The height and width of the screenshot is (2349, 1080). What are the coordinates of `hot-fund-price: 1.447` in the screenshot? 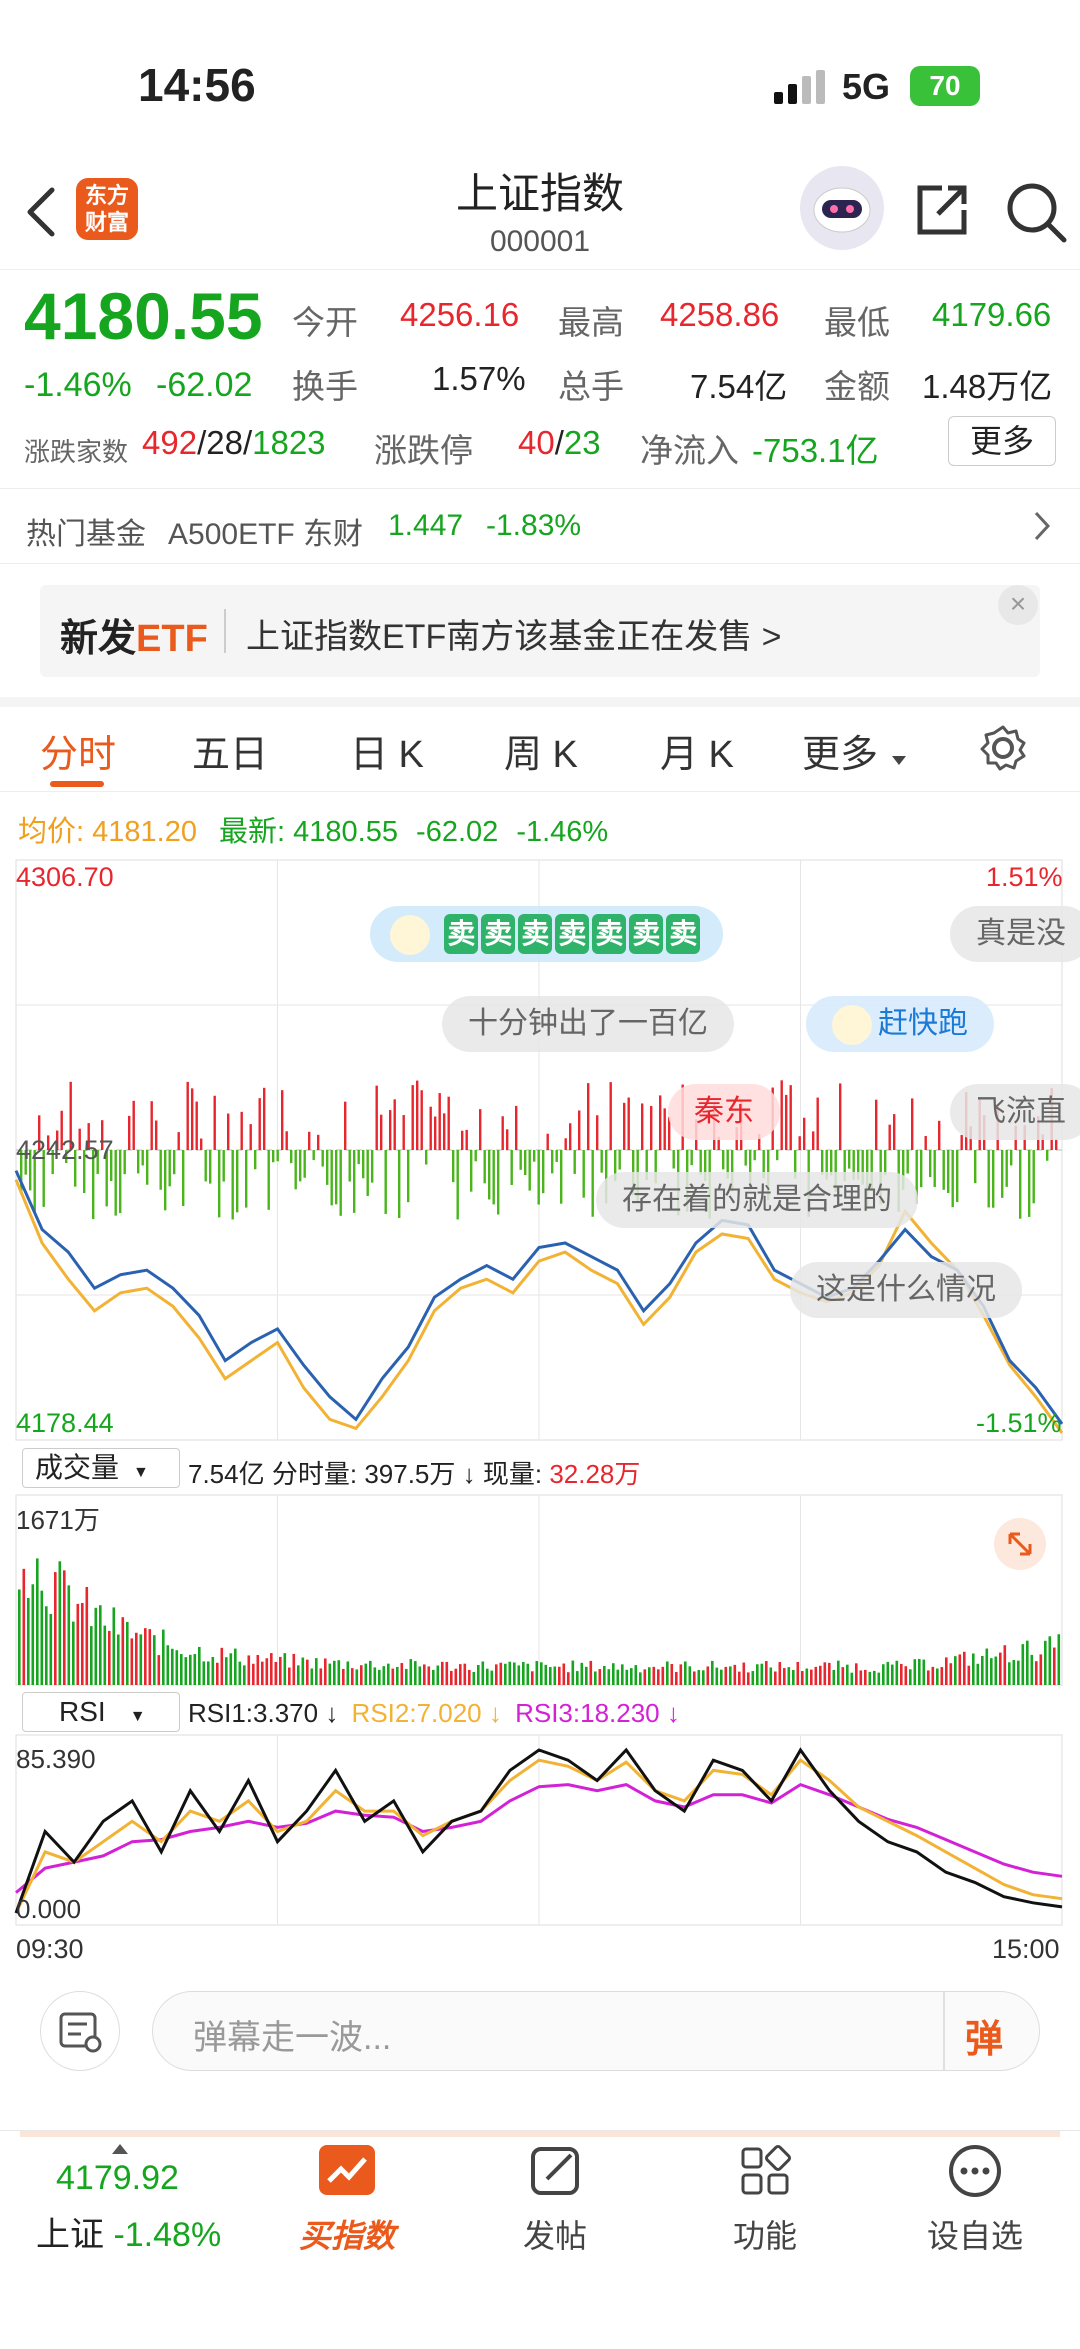 It's located at (426, 525).